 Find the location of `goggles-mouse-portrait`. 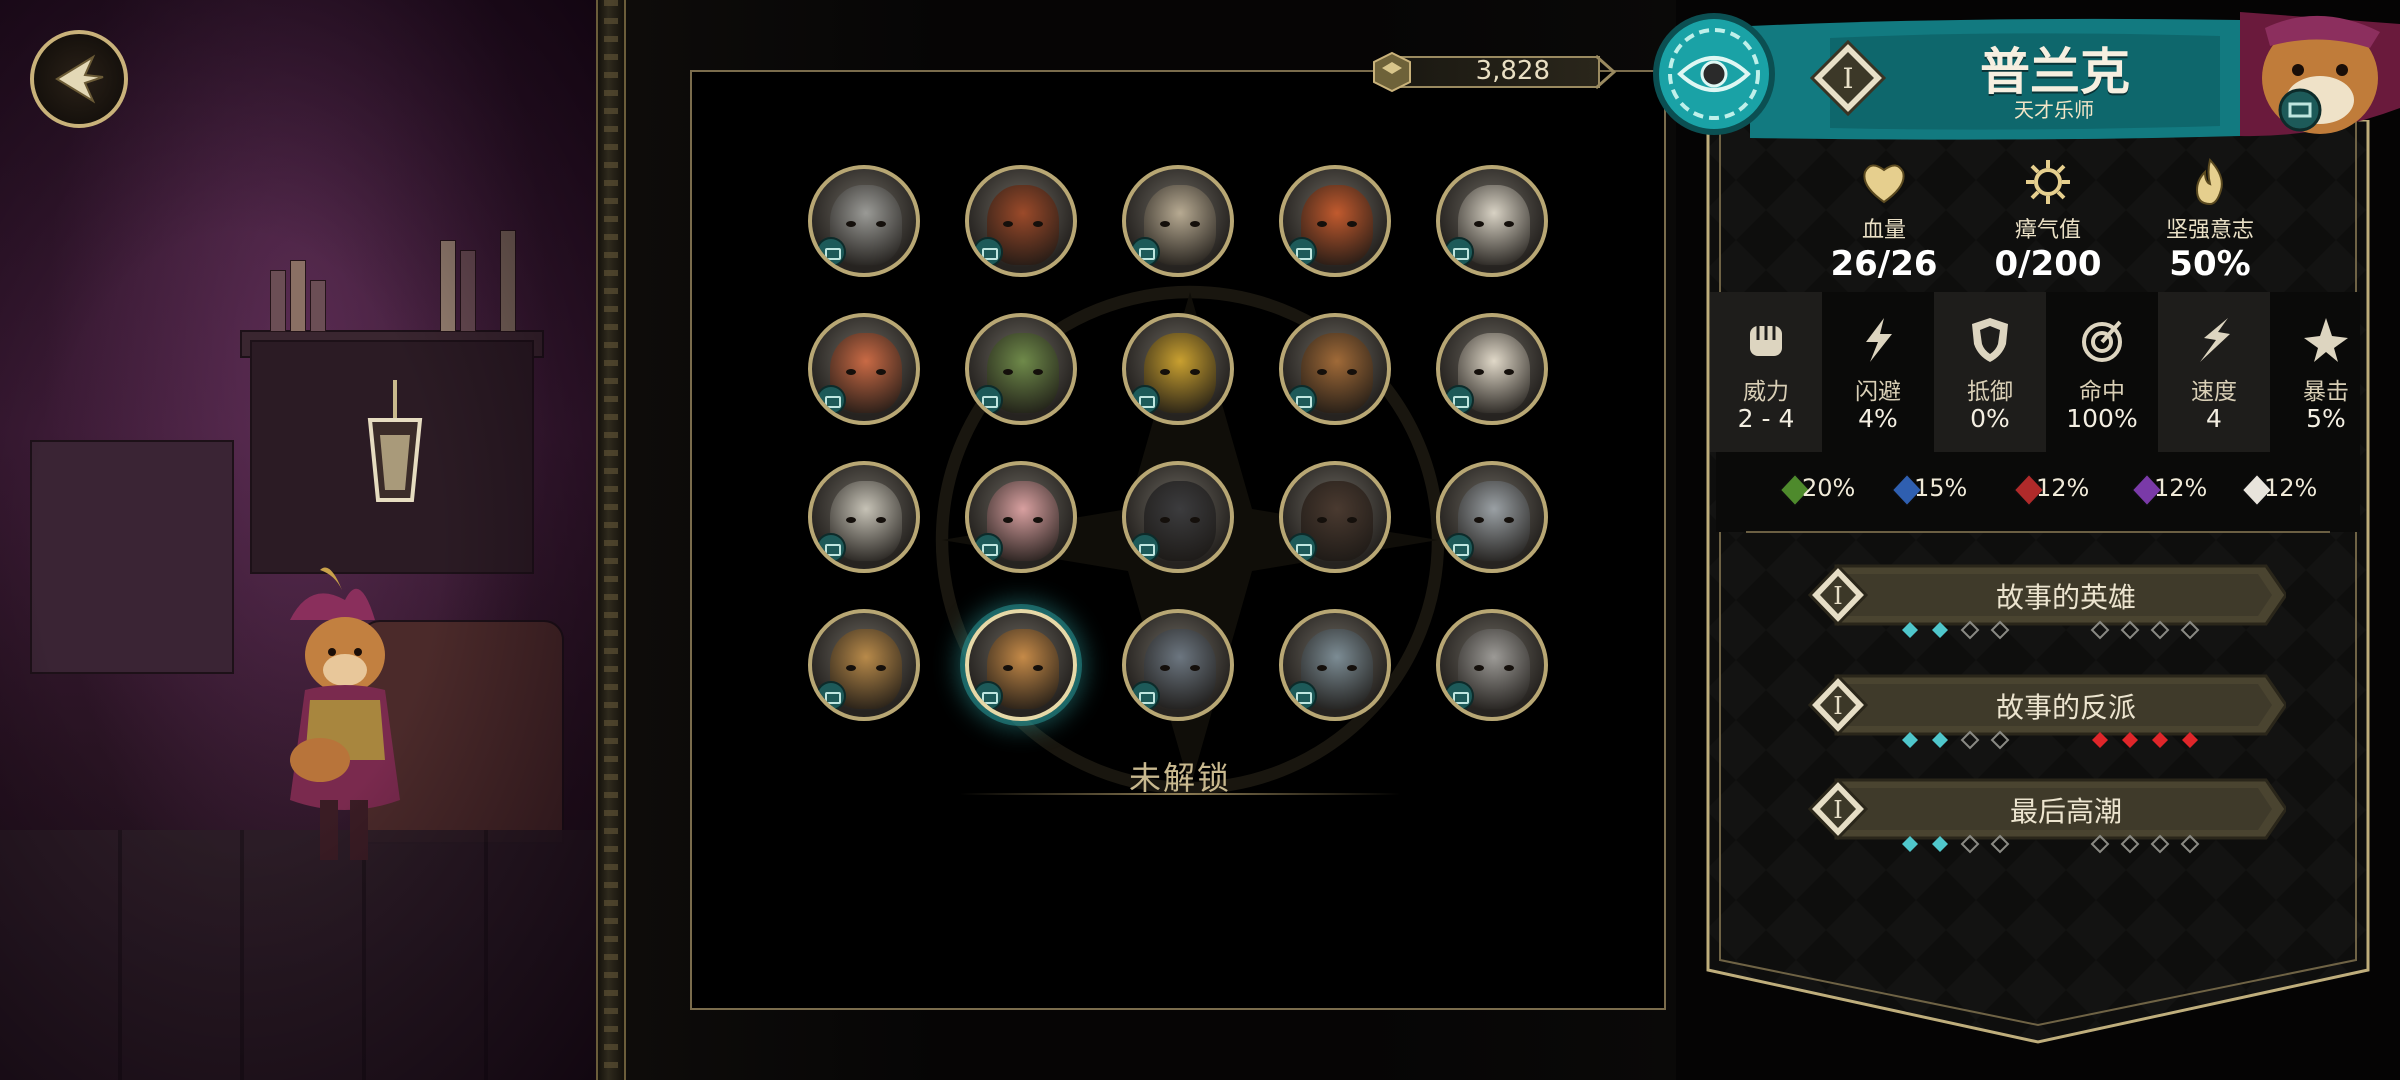

goggles-mouse-portrait is located at coordinates (864, 665).